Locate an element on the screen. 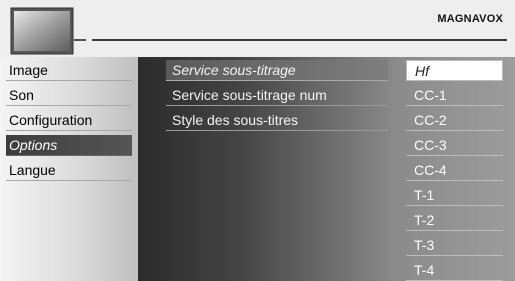 The height and width of the screenshot is (281, 515). option-t-2: T-2 is located at coordinates (454, 220).